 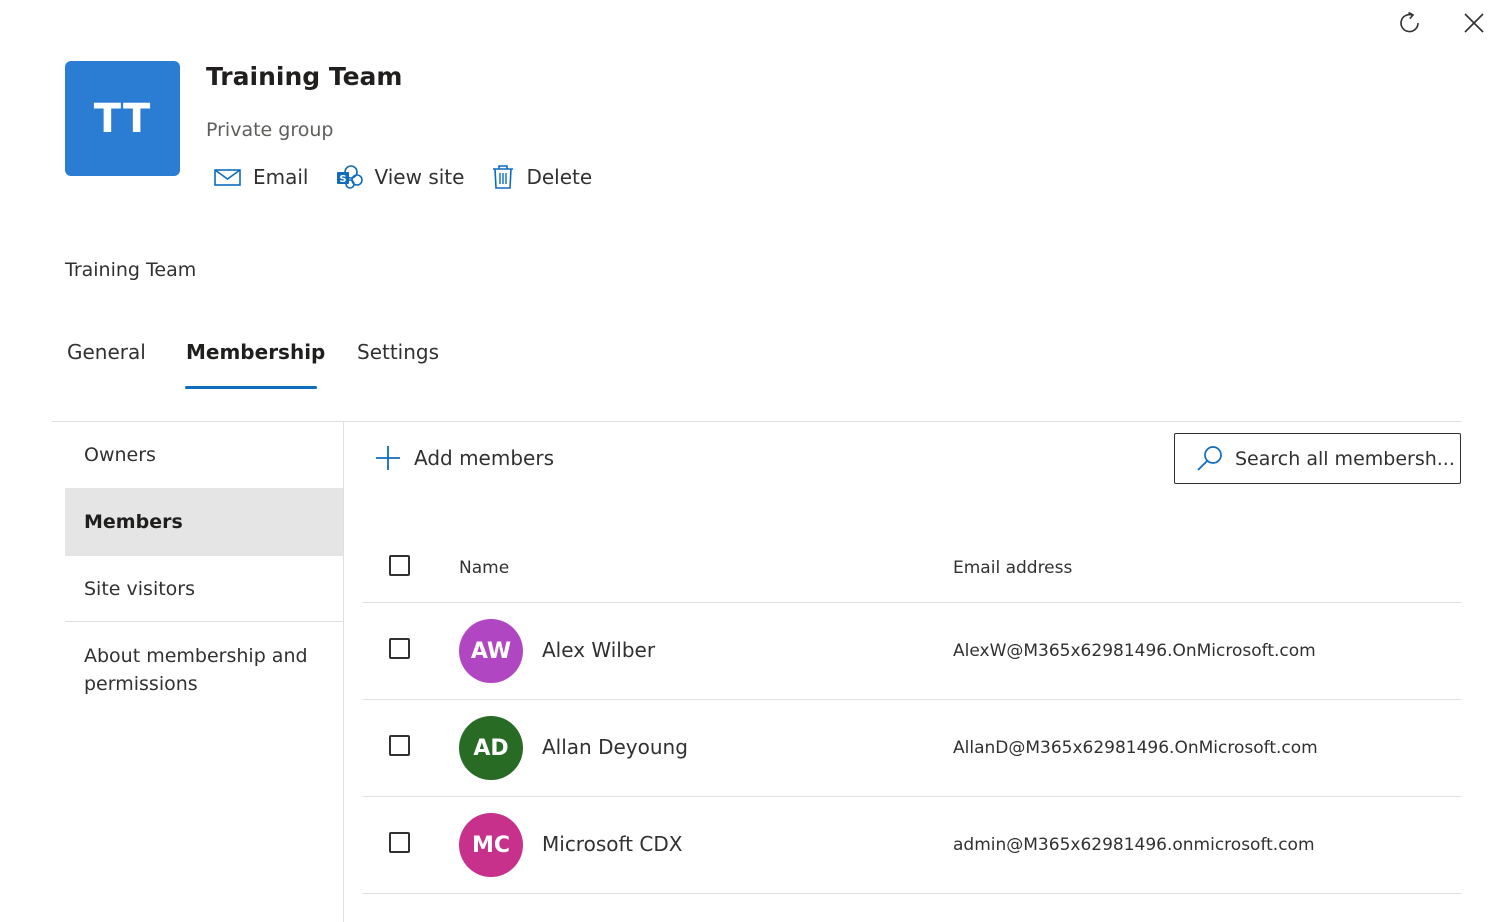 I want to click on tab-general: General, so click(x=106, y=365).